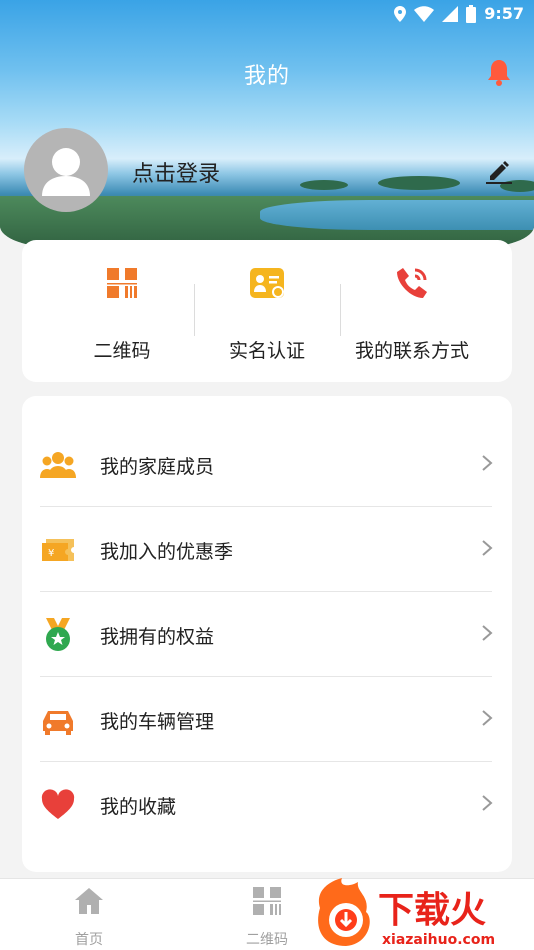 This screenshot has height=950, width=534. Describe the element at coordinates (58, 465) in the screenshot. I see `family-icon` at that location.